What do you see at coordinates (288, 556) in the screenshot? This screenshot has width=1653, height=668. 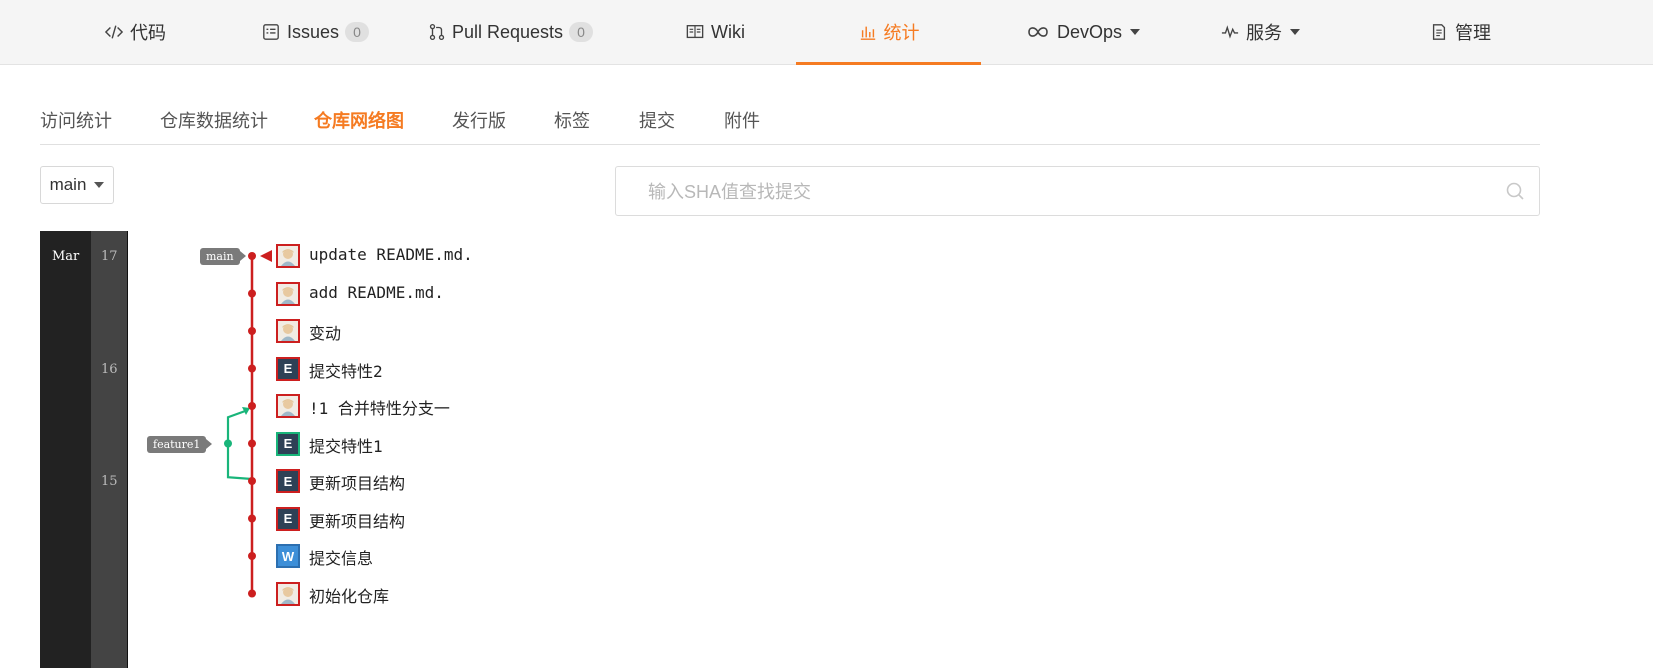 I see `user-avatar-initial: W` at bounding box center [288, 556].